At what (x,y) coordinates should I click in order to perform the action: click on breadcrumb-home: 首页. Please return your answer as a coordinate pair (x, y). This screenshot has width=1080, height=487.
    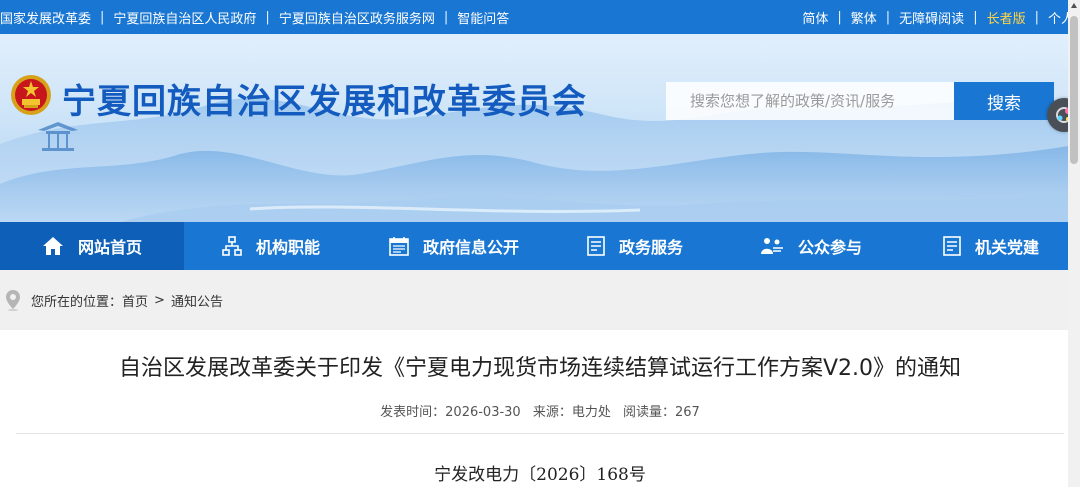
    Looking at the image, I should click on (135, 300).